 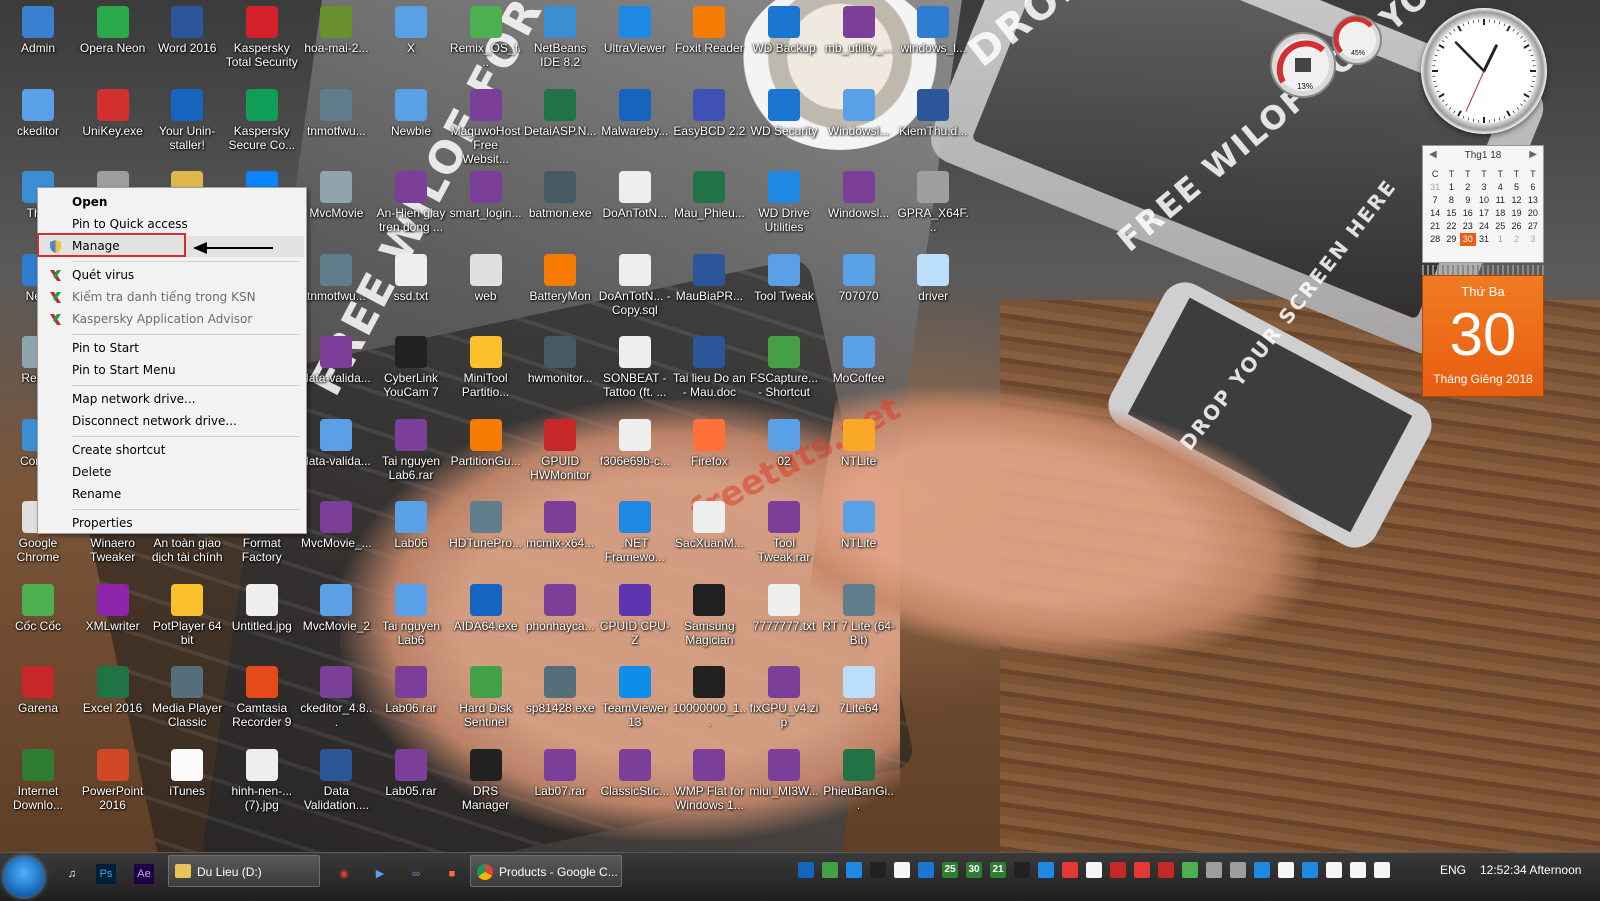 What do you see at coordinates (784, 532) in the screenshot?
I see `desktop-icon: Tool Tweak.rar` at bounding box center [784, 532].